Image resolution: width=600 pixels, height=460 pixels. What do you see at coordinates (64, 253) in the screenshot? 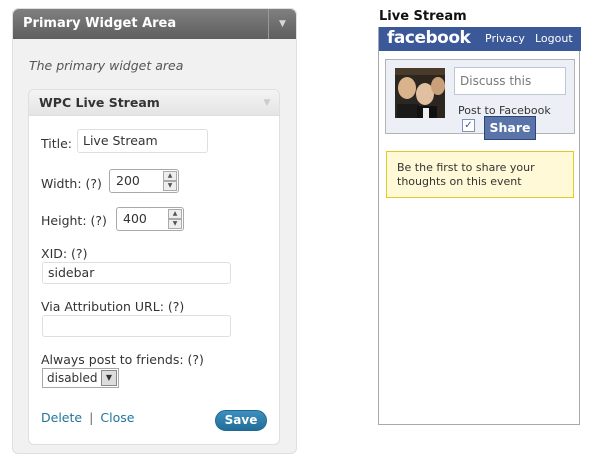
I see `xid-label: XID: (?)` at bounding box center [64, 253].